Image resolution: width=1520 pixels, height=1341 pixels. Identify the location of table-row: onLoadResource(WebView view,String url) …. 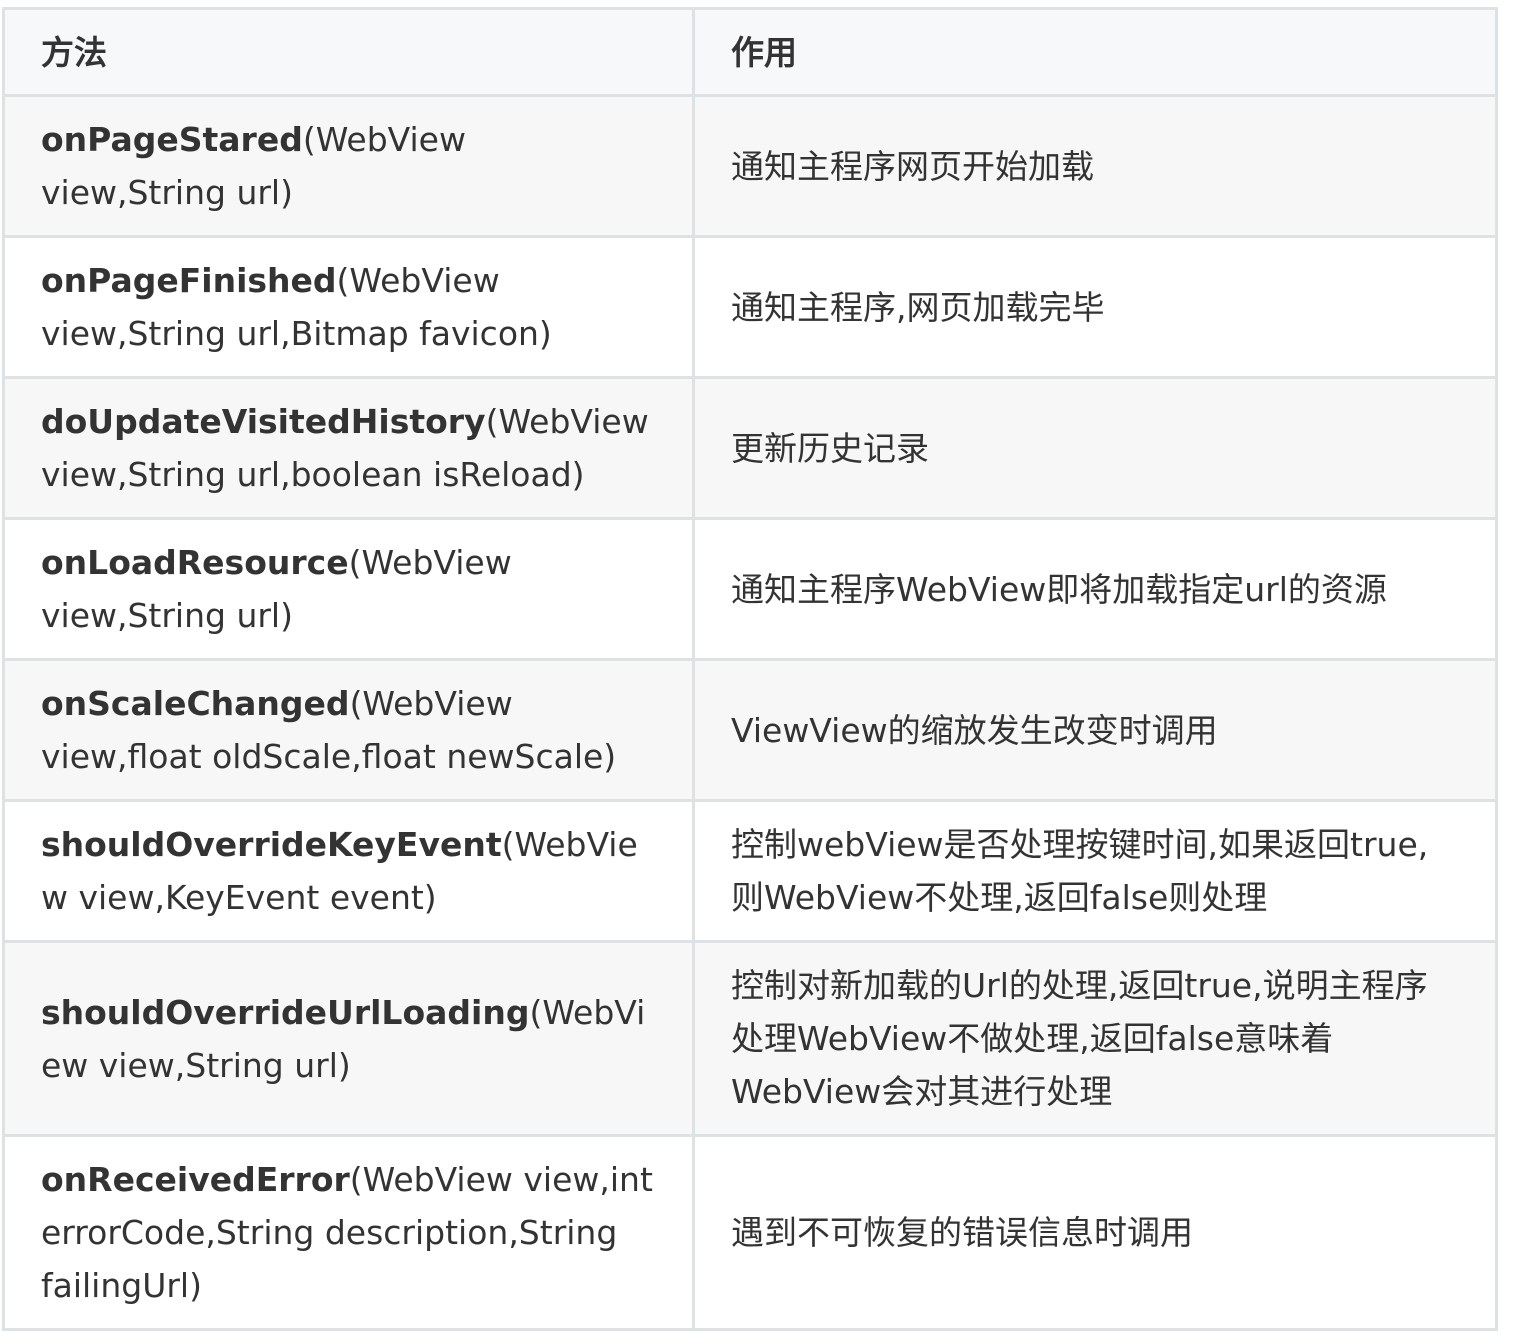
(750, 589).